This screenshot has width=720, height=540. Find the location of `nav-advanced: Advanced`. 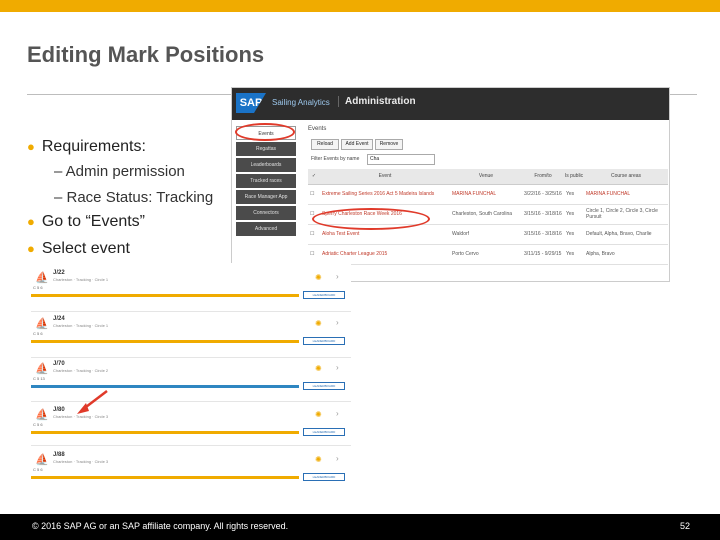

nav-advanced: Advanced is located at coordinates (266, 229).